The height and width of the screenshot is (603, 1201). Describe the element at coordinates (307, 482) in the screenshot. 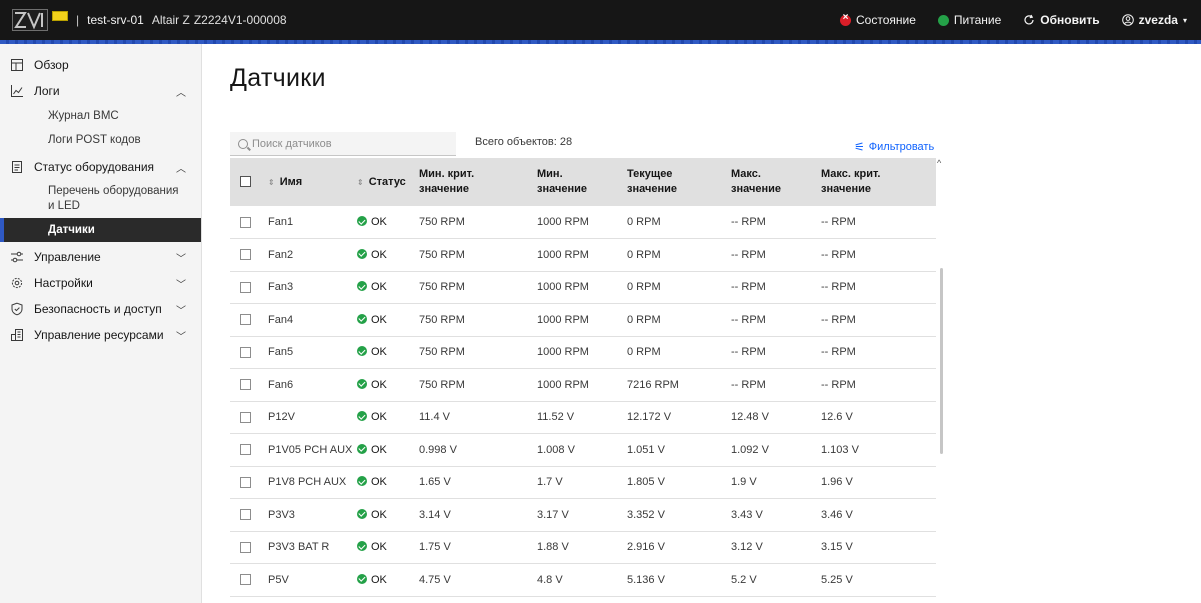

I see `sensor-name: P1V8 PCH AUX` at that location.